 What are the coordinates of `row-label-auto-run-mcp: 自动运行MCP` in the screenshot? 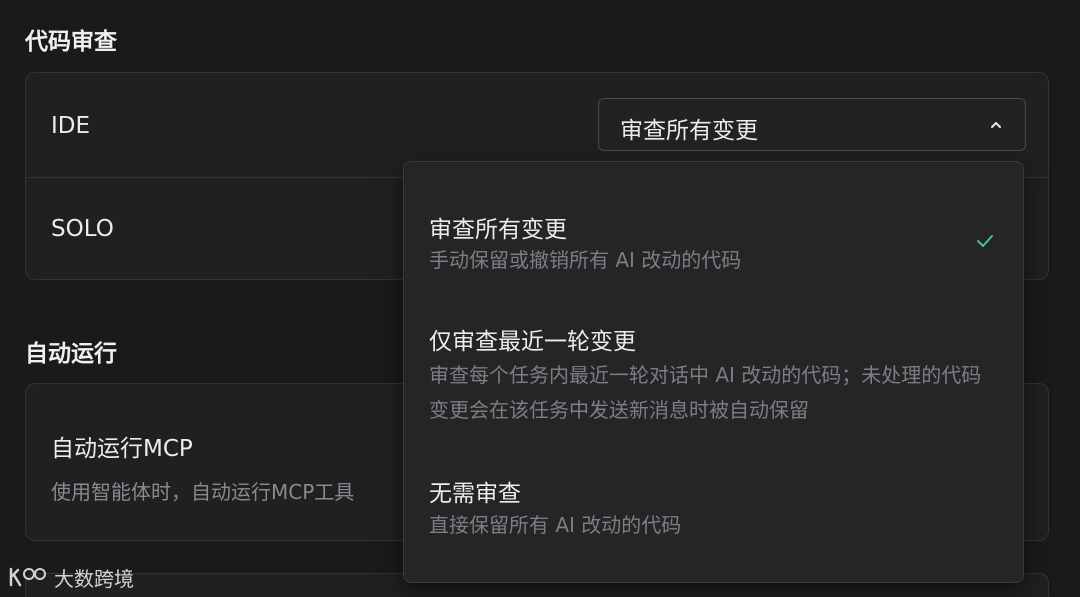 It's located at (122, 449).